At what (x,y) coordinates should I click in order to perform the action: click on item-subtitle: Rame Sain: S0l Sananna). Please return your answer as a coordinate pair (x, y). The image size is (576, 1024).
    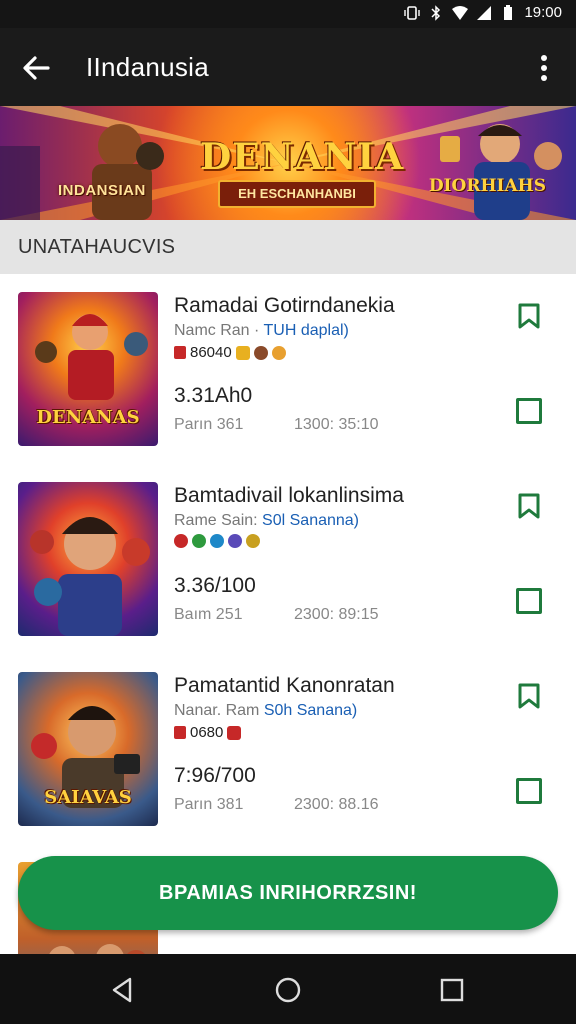
    Looking at the image, I should click on (266, 521).